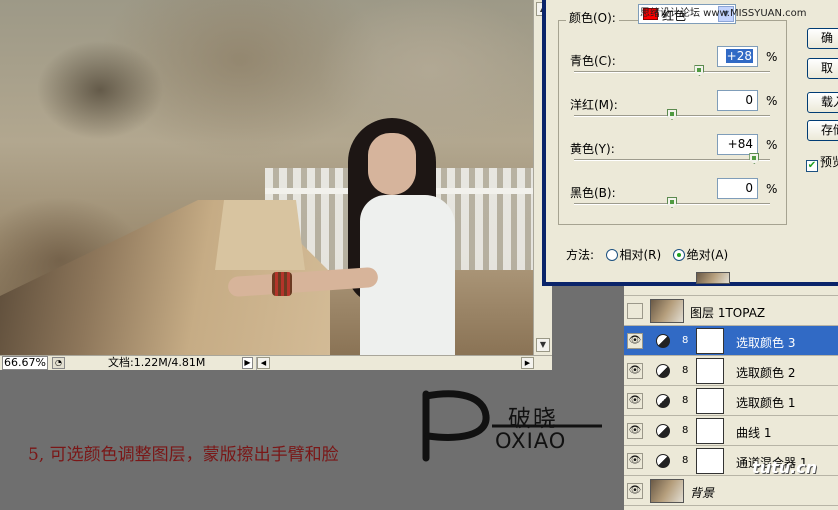 Image resolution: width=838 pixels, height=510 pixels. Describe the element at coordinates (580, 255) in the screenshot. I see `method-label: 方法:` at that location.